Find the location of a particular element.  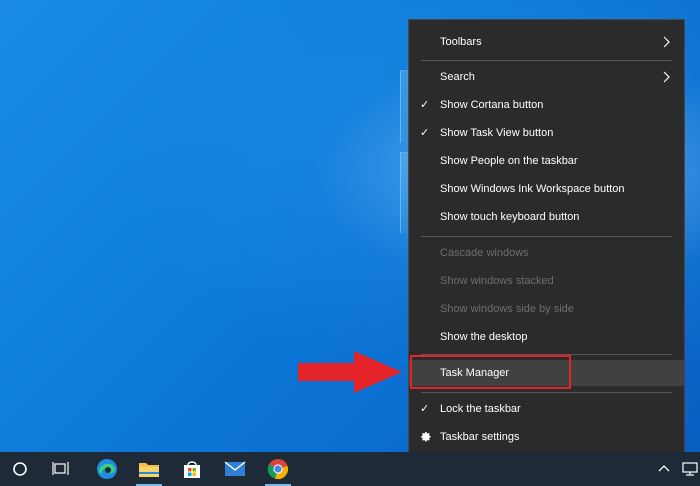

chrome-icon is located at coordinates (278, 469).